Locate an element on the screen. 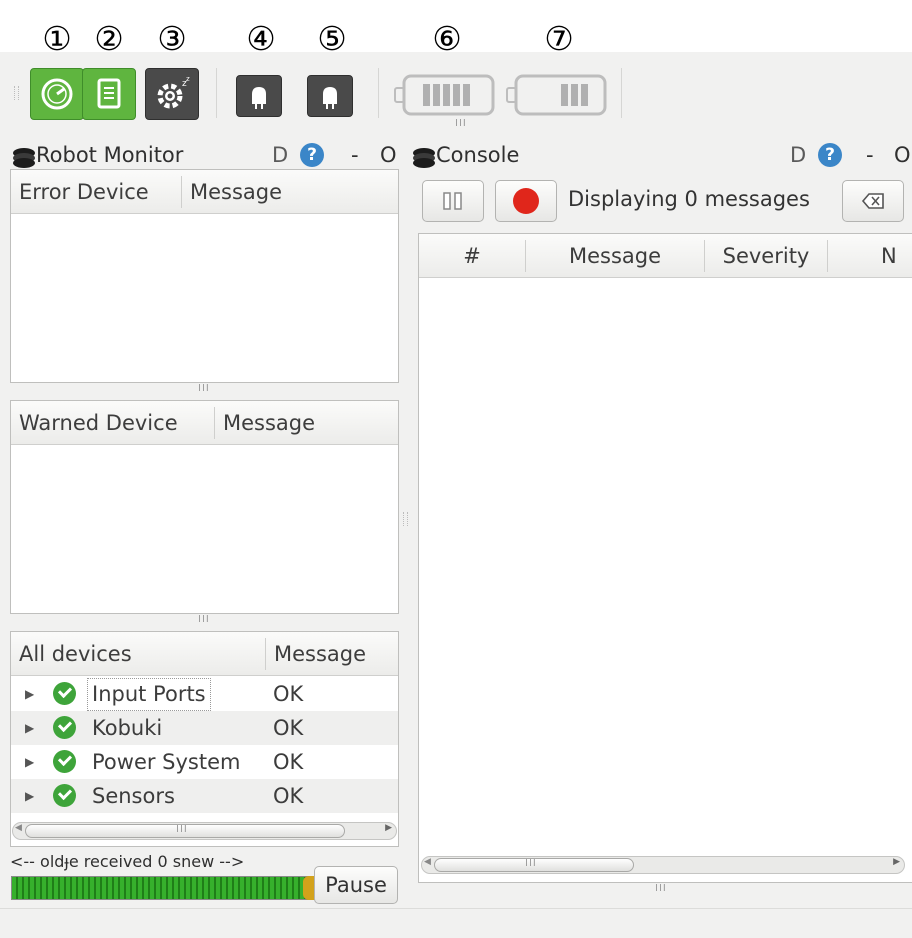 The height and width of the screenshot is (938, 912). record-button is located at coordinates (526, 201).